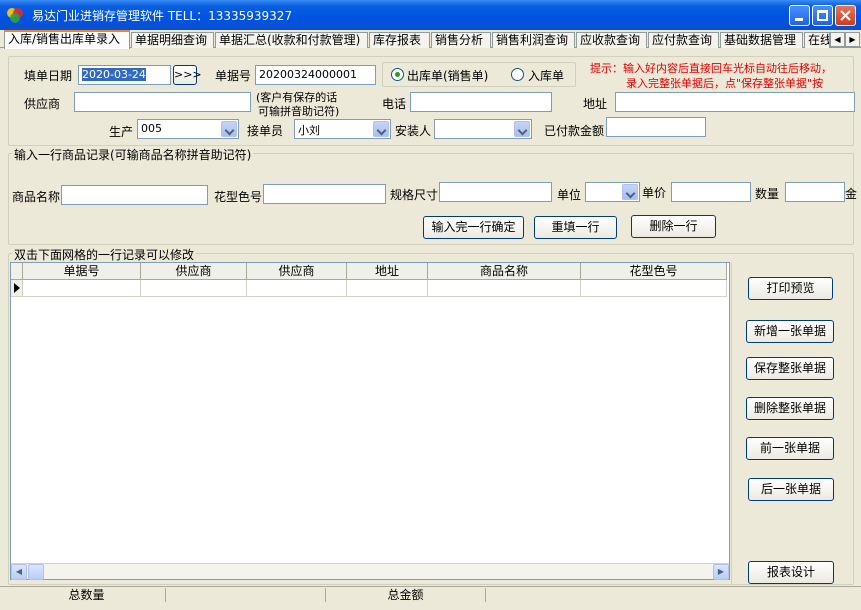 The image size is (861, 610). What do you see at coordinates (246, 595) in the screenshot?
I see `total-qty-value` at bounding box center [246, 595].